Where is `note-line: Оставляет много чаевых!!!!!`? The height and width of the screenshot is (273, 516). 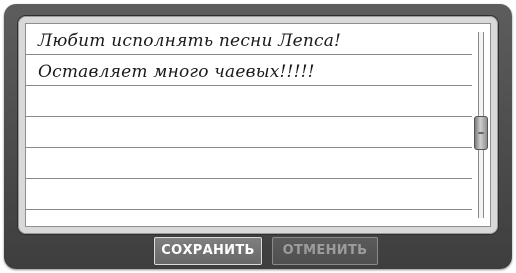
note-line: Оставляет много чаевых!!!!! is located at coordinates (249, 70).